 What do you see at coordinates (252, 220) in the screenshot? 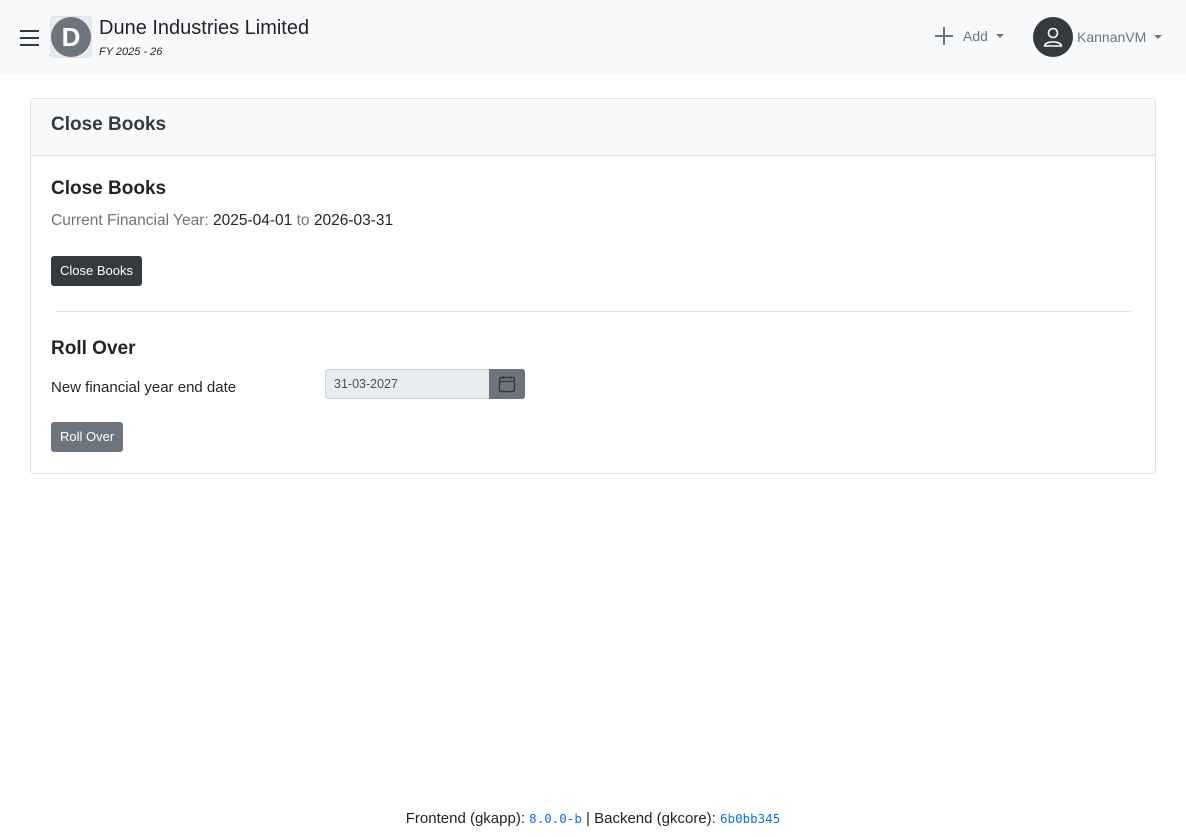
I see `fy-start-date: 2025-04-01` at bounding box center [252, 220].